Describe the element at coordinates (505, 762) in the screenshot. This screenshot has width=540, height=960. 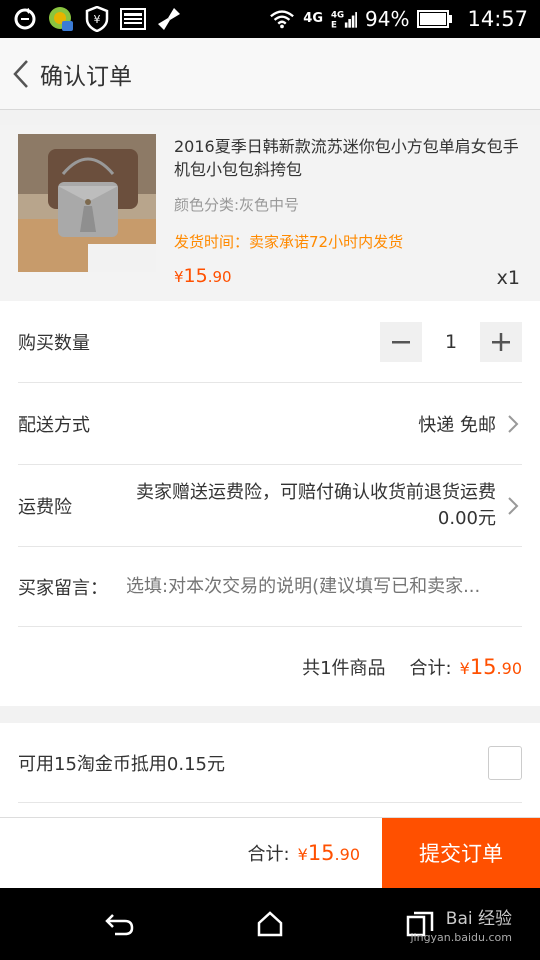
I see `coin-checkbox` at that location.